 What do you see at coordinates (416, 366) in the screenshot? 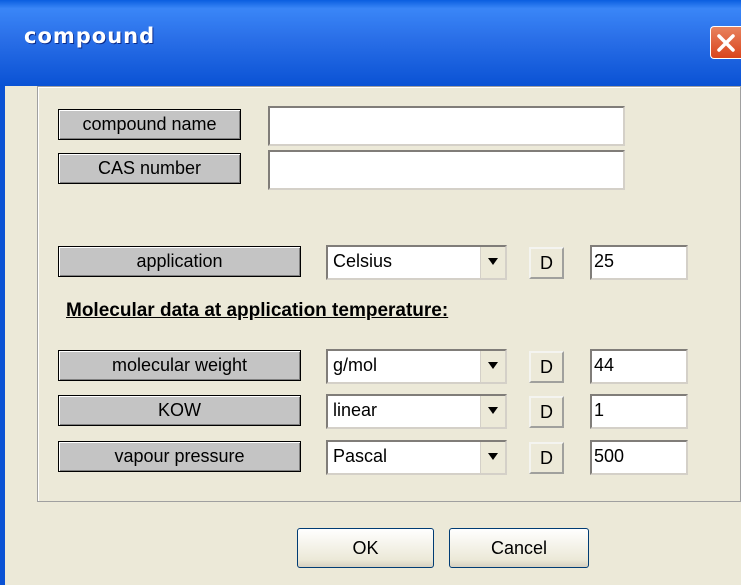
I see `molecular-weight-unit-select: g/mol` at bounding box center [416, 366].